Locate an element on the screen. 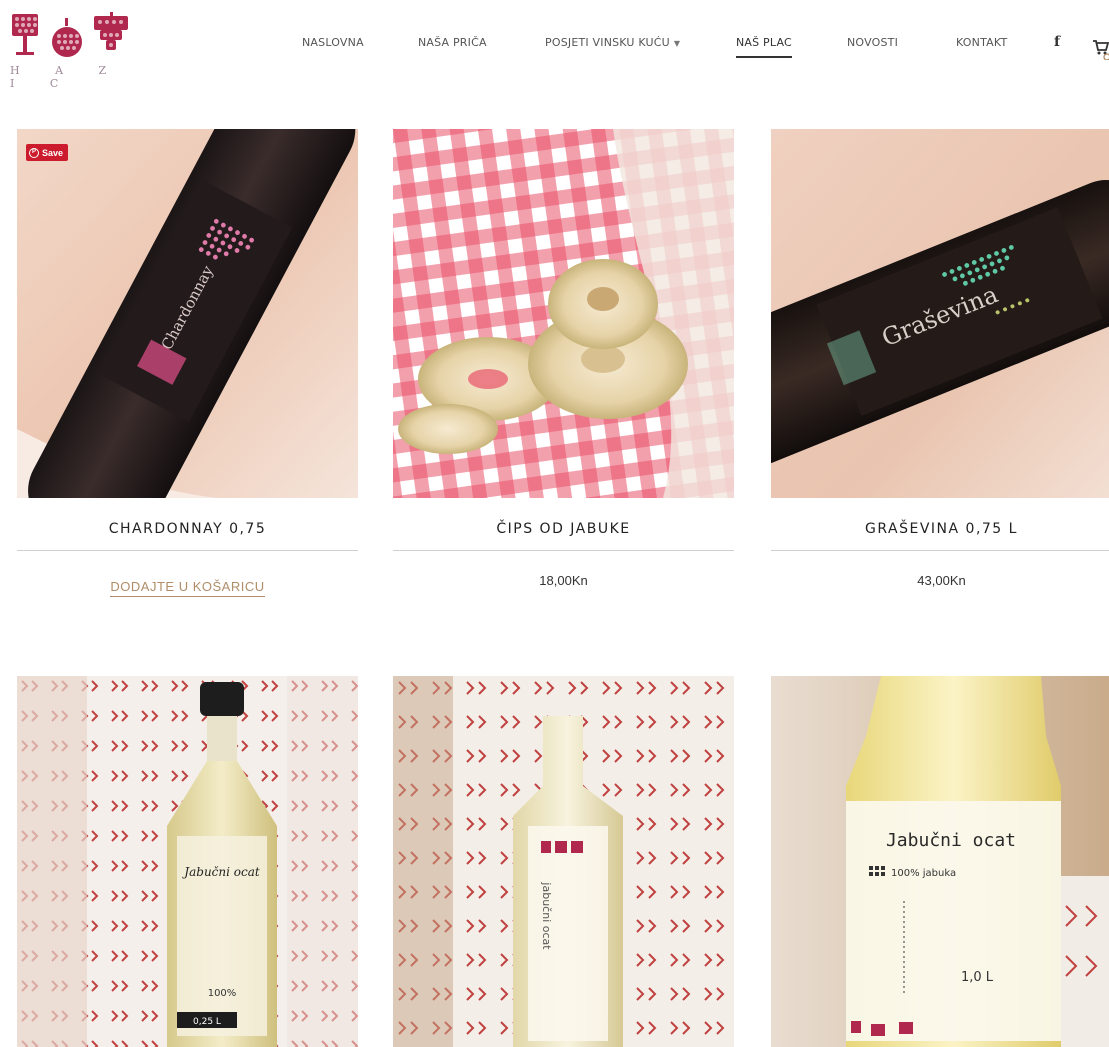 Image resolution: width=1109 pixels, height=1047 pixels. nav-item-novosti: NOVOSTI is located at coordinates (872, 42).